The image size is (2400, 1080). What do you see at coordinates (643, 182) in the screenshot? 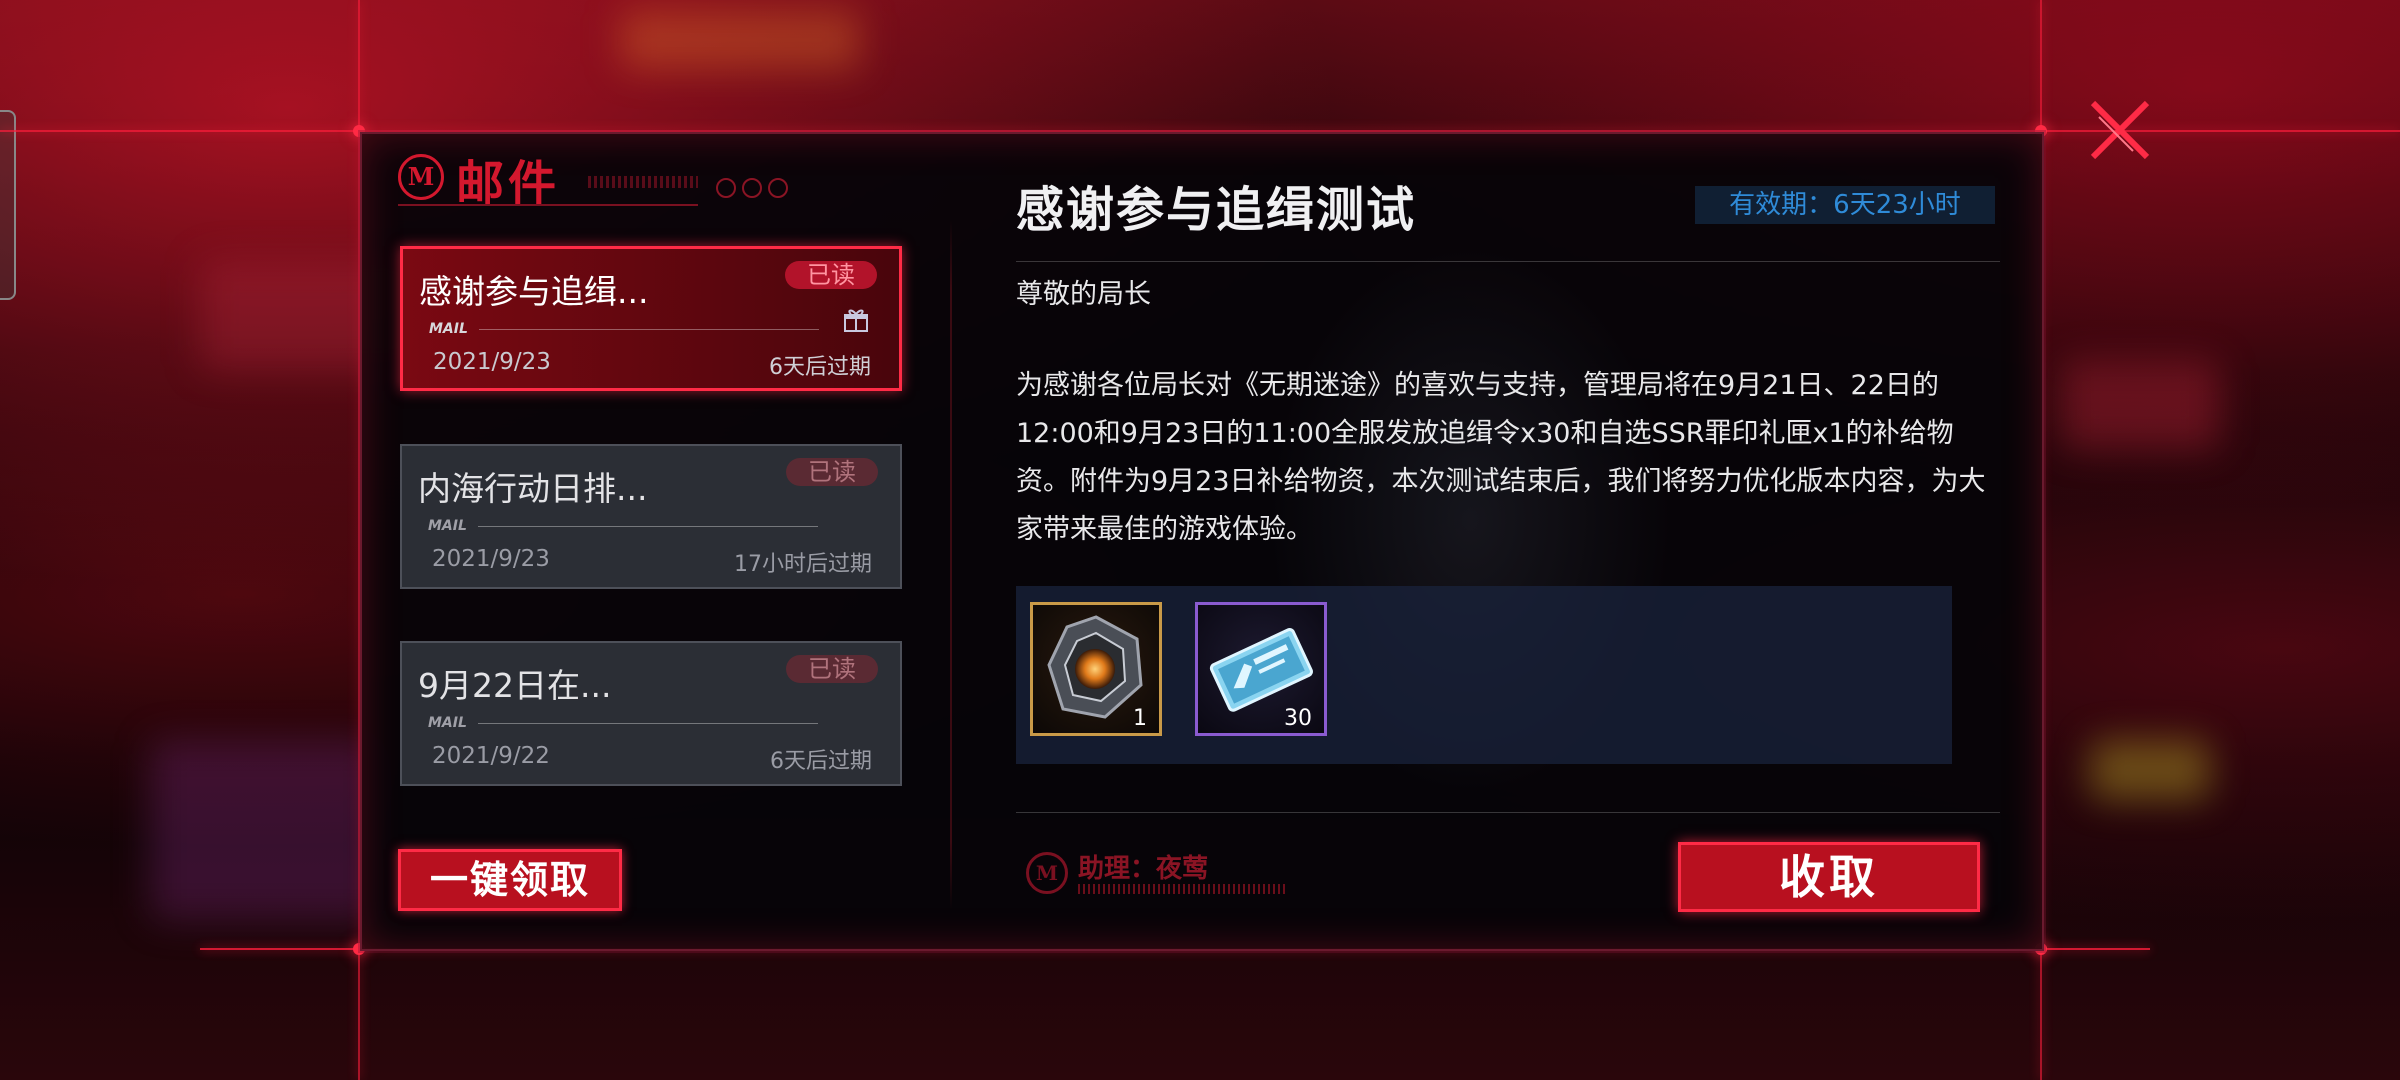
I see `header-decoration` at bounding box center [643, 182].